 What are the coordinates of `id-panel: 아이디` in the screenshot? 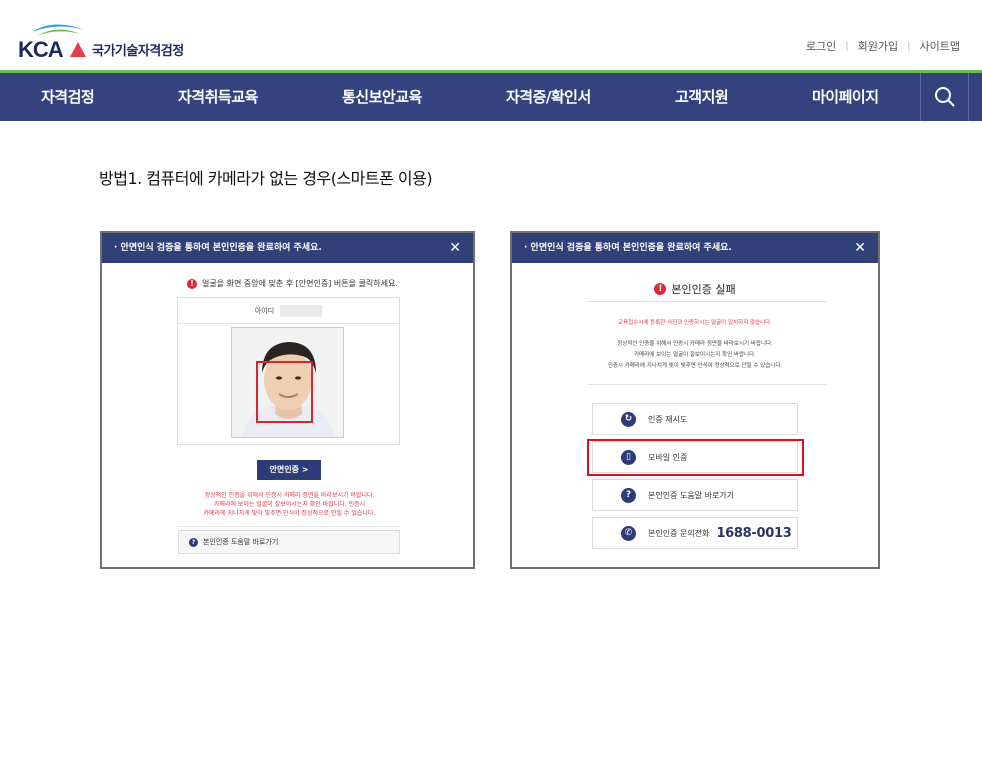 It's located at (288, 371).